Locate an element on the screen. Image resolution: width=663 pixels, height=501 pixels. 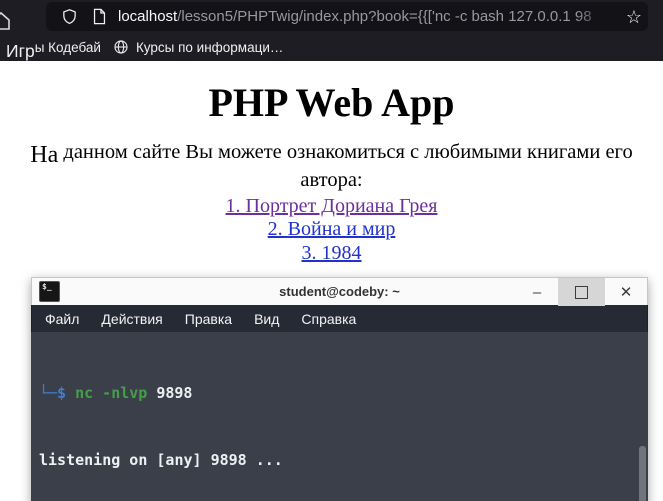
intro-text-prefix: На is located at coordinates (44, 155).